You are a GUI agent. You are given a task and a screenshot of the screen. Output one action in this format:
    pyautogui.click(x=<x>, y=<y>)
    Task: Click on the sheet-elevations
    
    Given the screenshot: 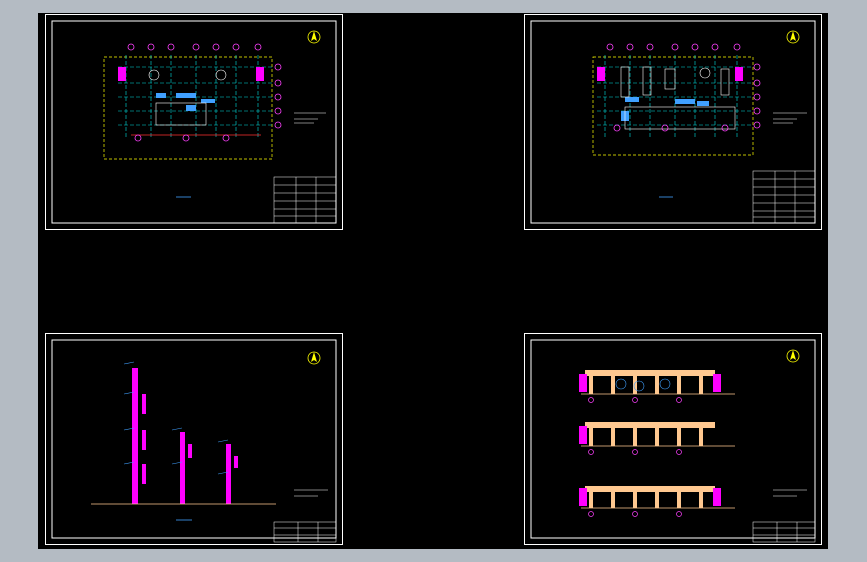 What is the action you would take?
    pyautogui.click(x=673, y=439)
    